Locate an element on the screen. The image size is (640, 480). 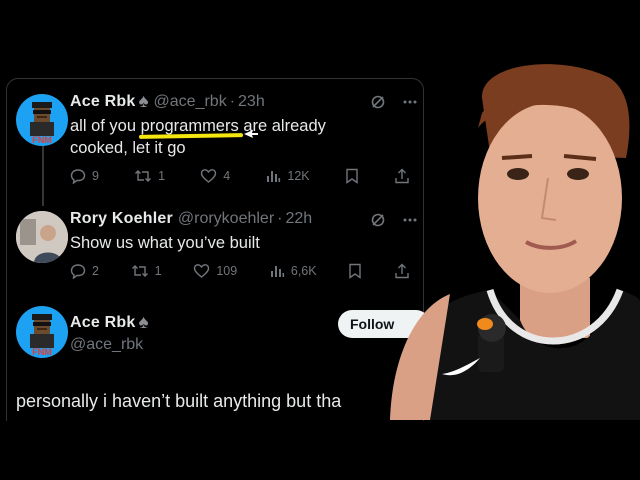
views-button: 12K is located at coordinates (287, 176).